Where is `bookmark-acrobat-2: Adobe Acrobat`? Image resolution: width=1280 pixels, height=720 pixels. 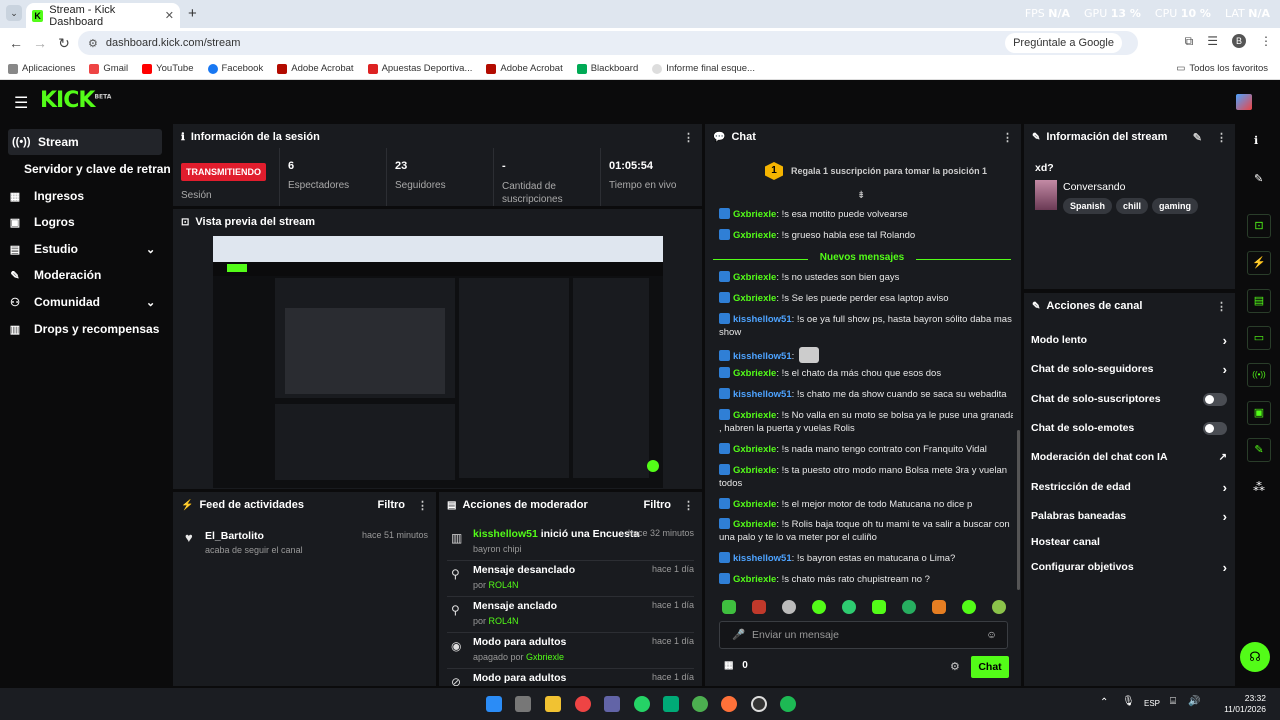
bookmark-acrobat-2: Adobe Acrobat is located at coordinates (524, 68).